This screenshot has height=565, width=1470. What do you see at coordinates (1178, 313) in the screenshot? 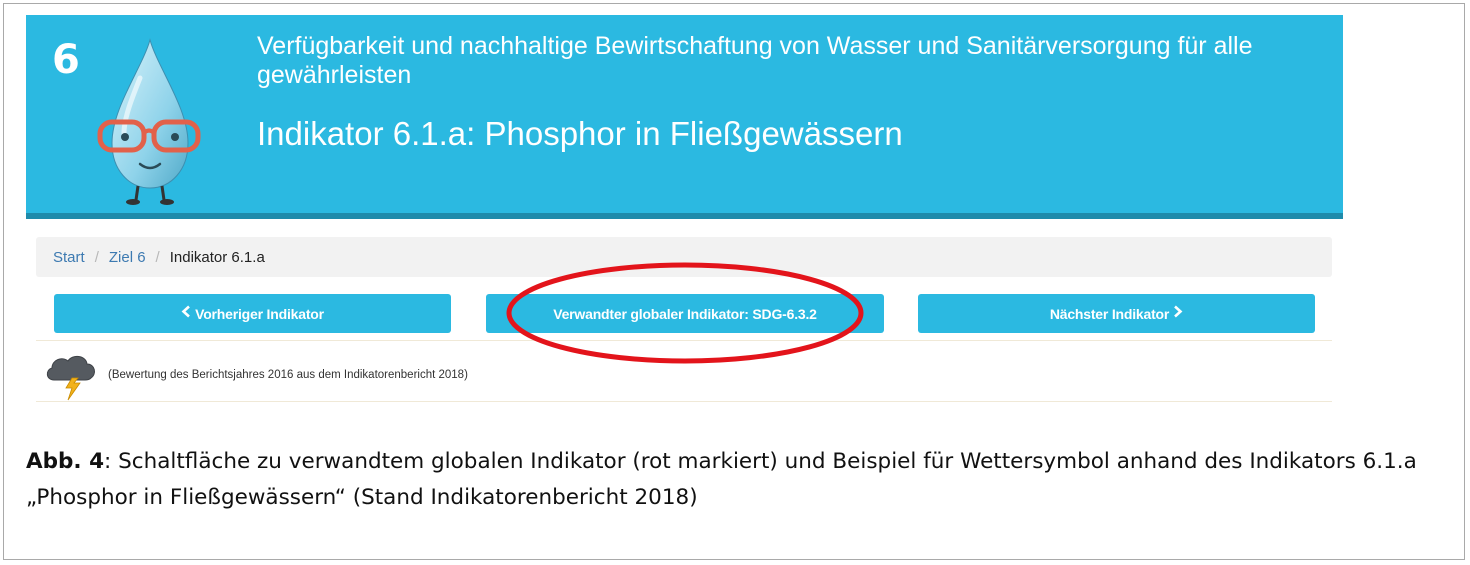
I see `chevron-right-icon` at bounding box center [1178, 313].